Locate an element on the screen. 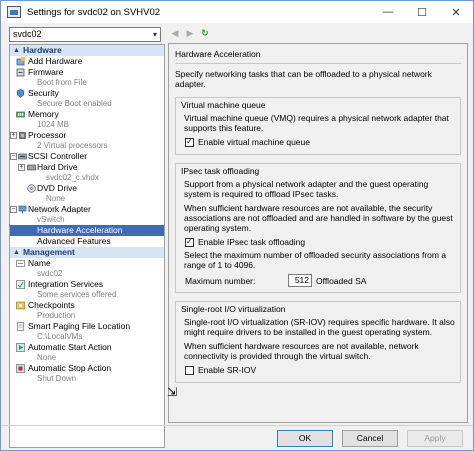  auto-start-icon is located at coordinates (20, 347).